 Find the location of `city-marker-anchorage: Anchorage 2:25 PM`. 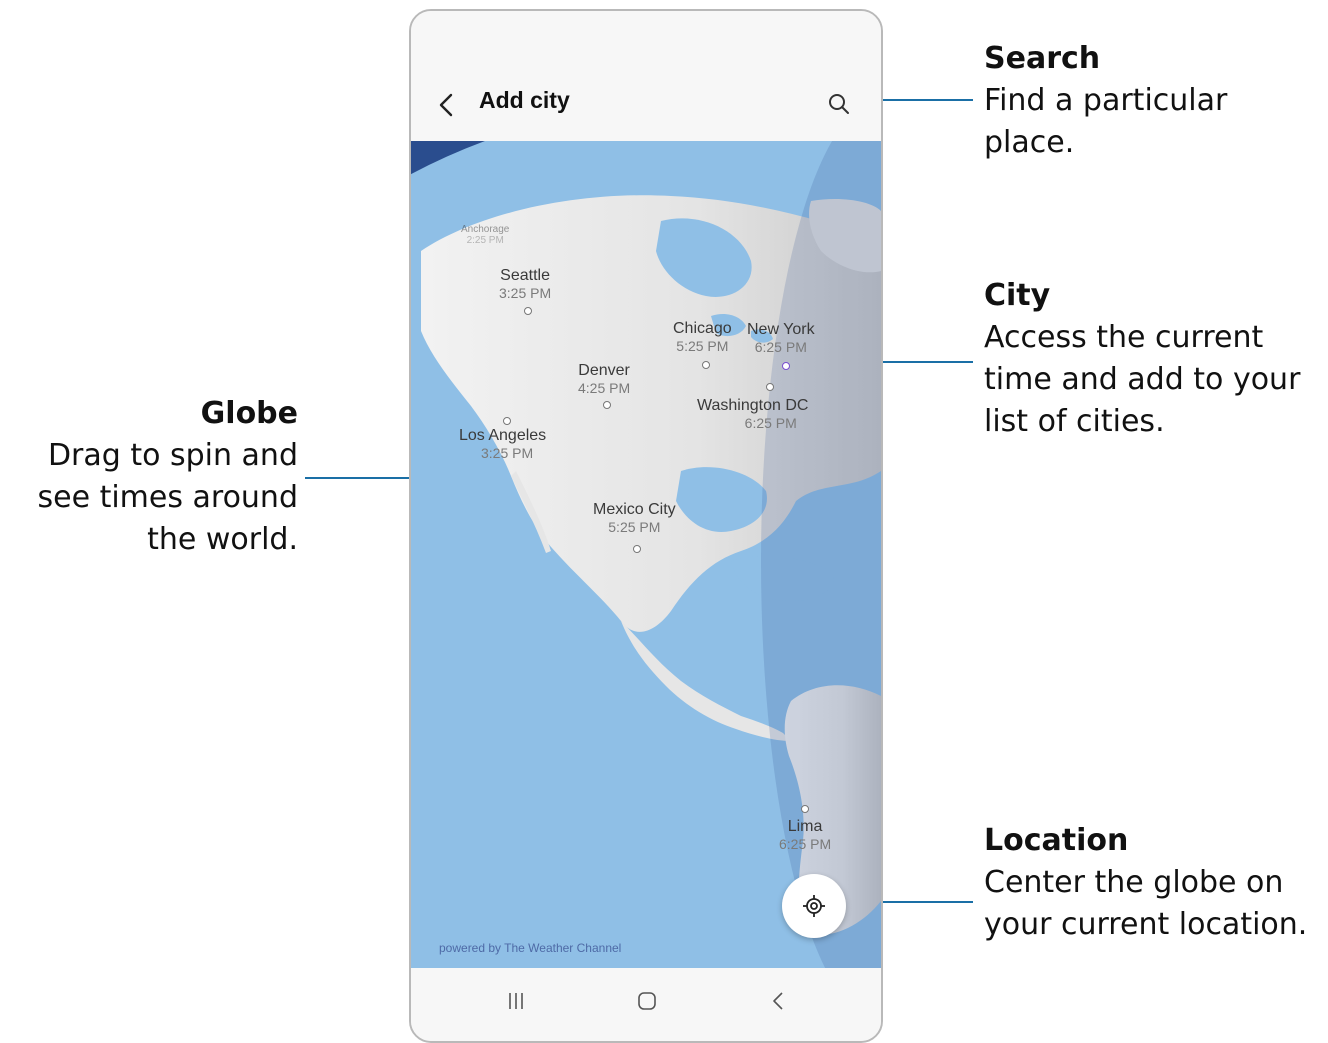

city-marker-anchorage: Anchorage 2:25 PM is located at coordinates (485, 235).